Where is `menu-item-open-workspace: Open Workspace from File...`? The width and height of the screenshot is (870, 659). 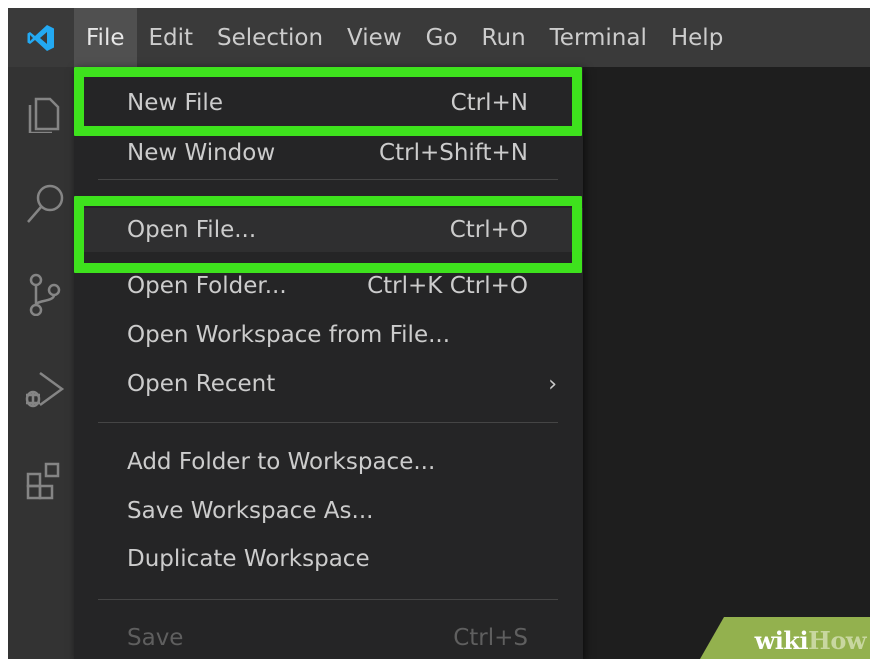 menu-item-open-workspace: Open Workspace from File... is located at coordinates (328, 335).